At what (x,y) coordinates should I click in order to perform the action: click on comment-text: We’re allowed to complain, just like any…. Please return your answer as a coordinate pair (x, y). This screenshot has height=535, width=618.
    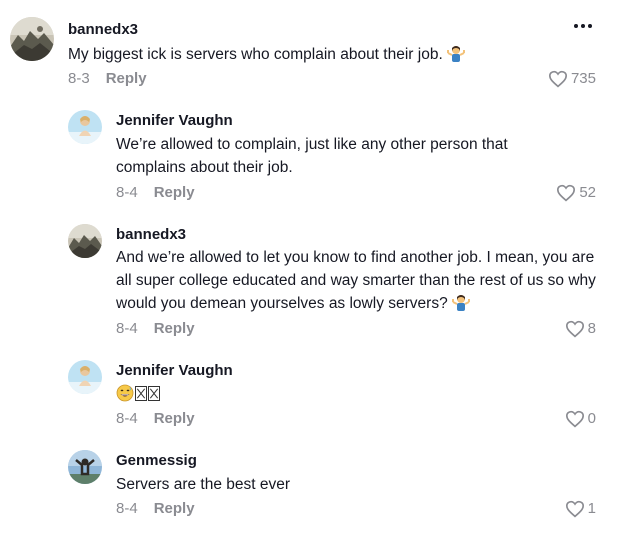
    Looking at the image, I should click on (312, 156).